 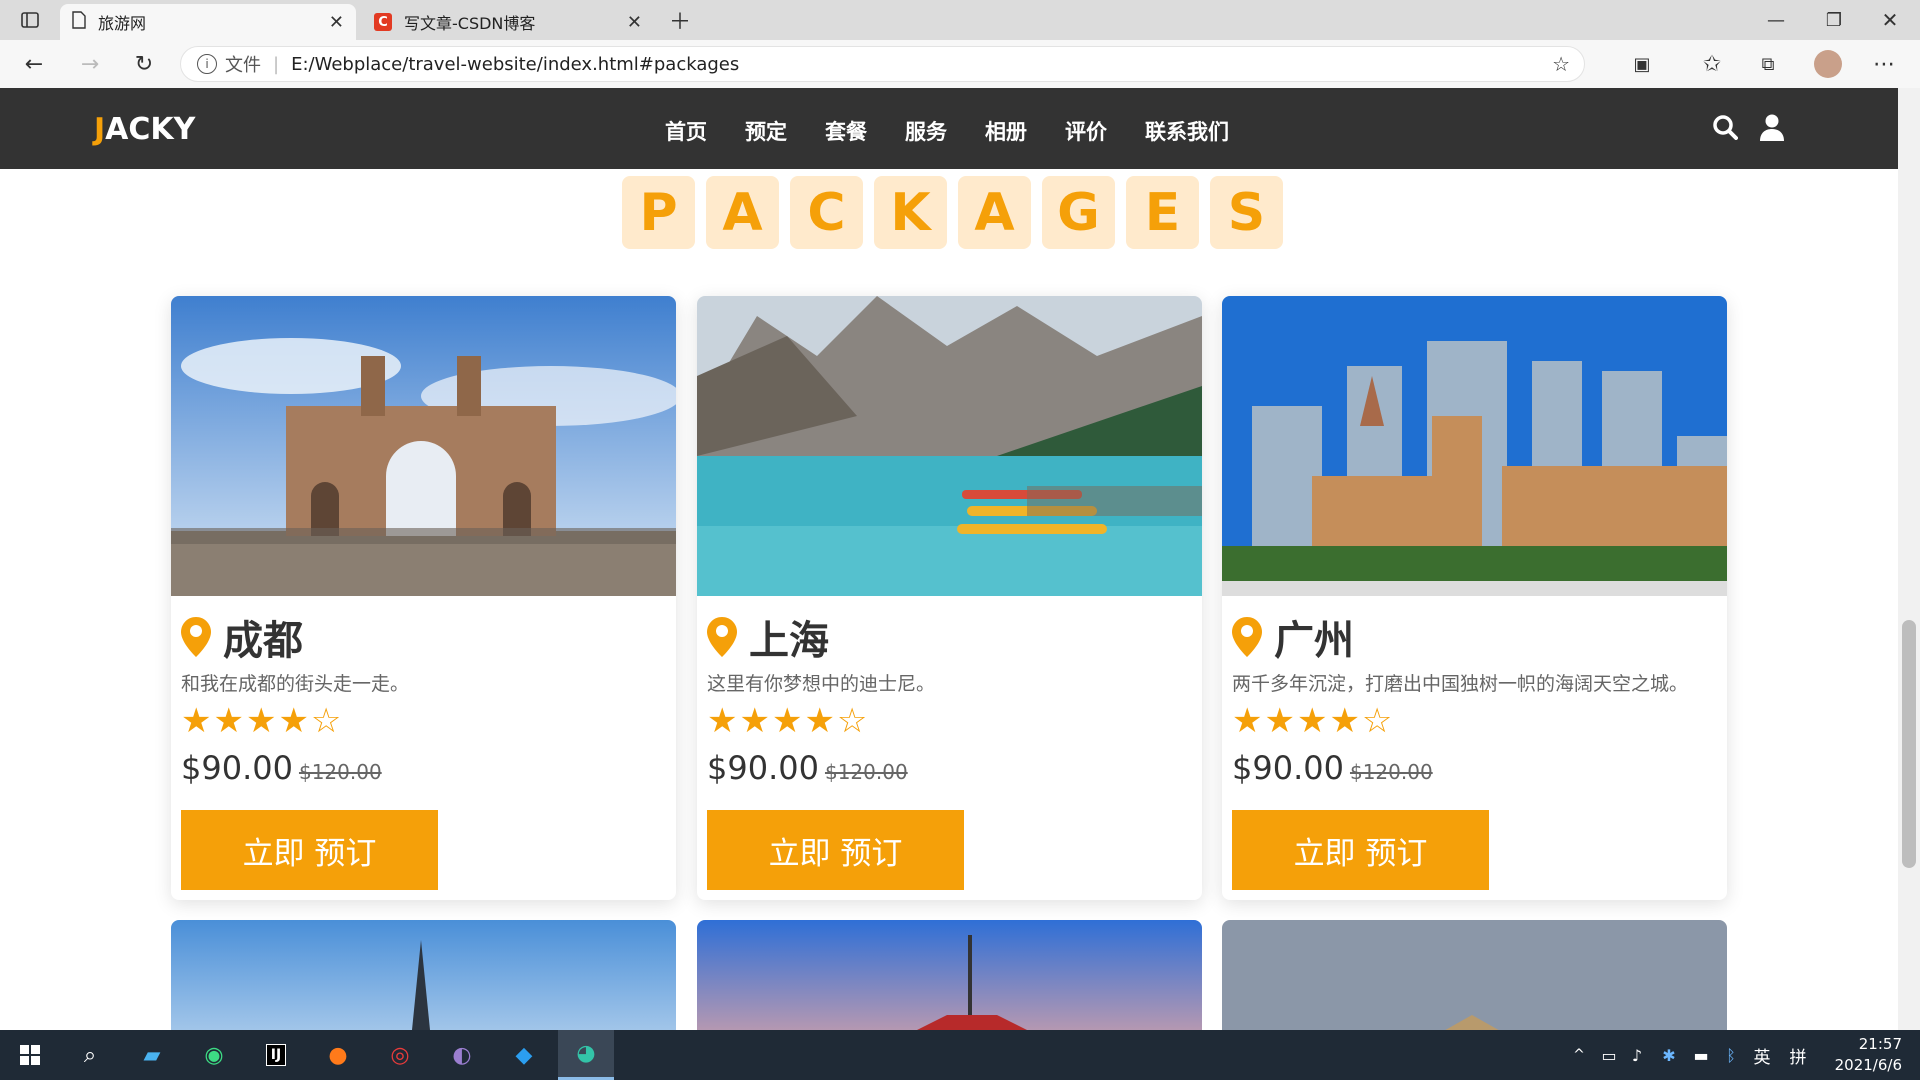 I want to click on site-header: JACKY 首页 预定 套餐 服务 相册 评价 联系我们, so click(x=949, y=128).